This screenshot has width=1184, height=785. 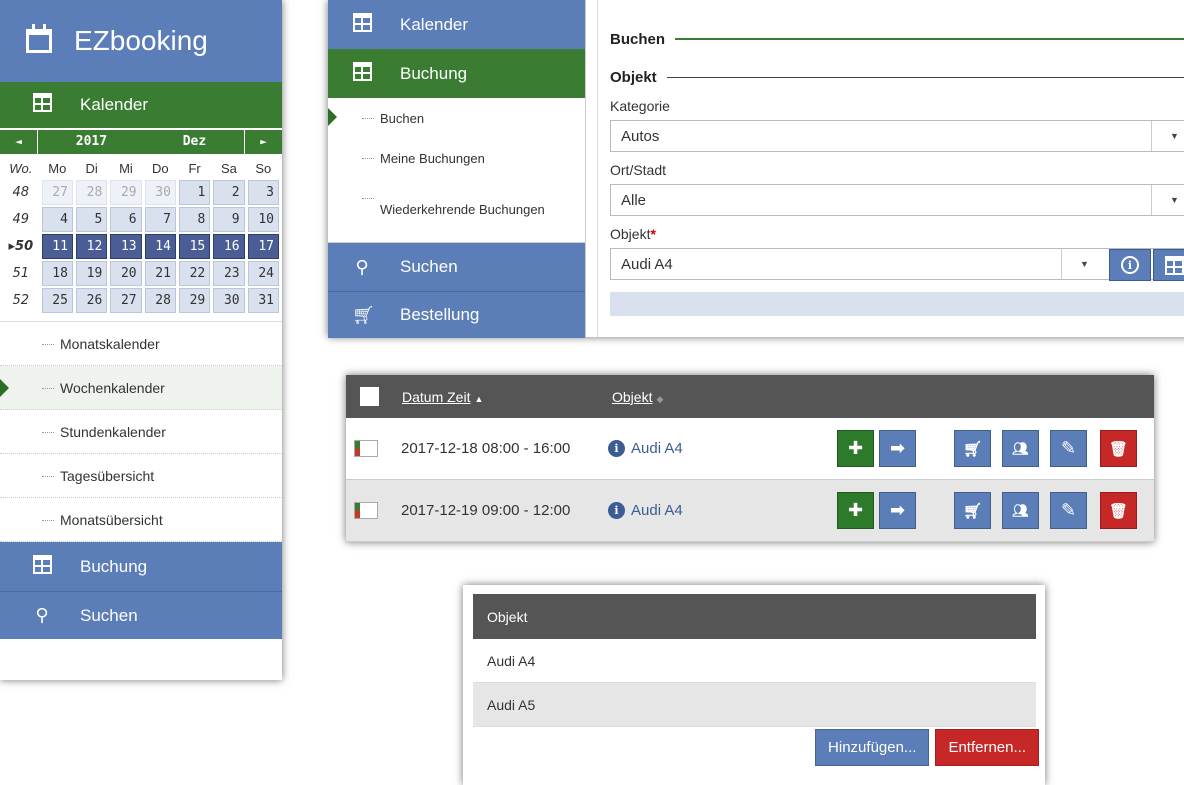 What do you see at coordinates (263, 300) in the screenshot?
I see `calendar-day: 31` at bounding box center [263, 300].